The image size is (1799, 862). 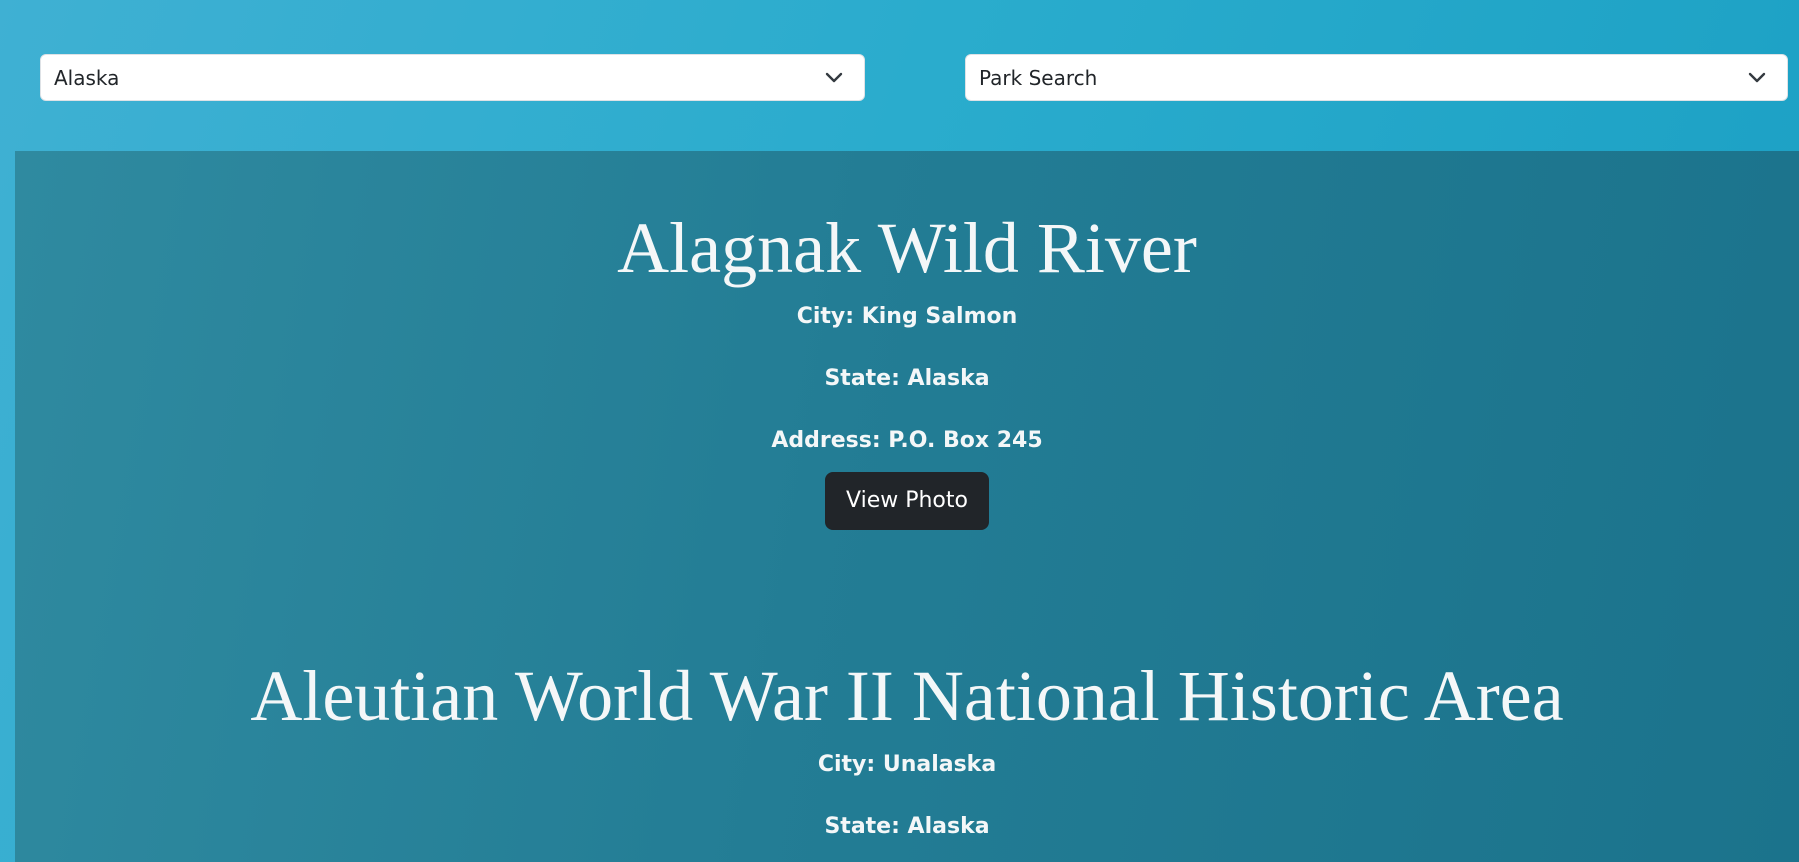 What do you see at coordinates (907, 764) in the screenshot?
I see `park-city: City: Unalaska` at bounding box center [907, 764].